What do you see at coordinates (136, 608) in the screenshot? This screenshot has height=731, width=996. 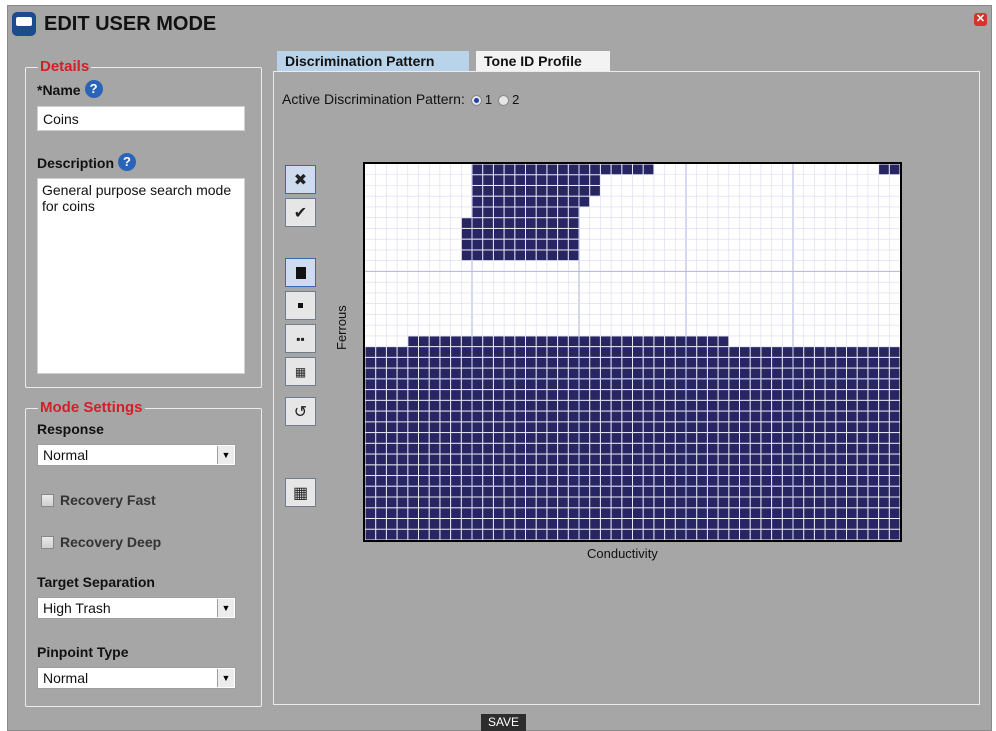 I see `target-separation-select: High Trash ▼` at bounding box center [136, 608].